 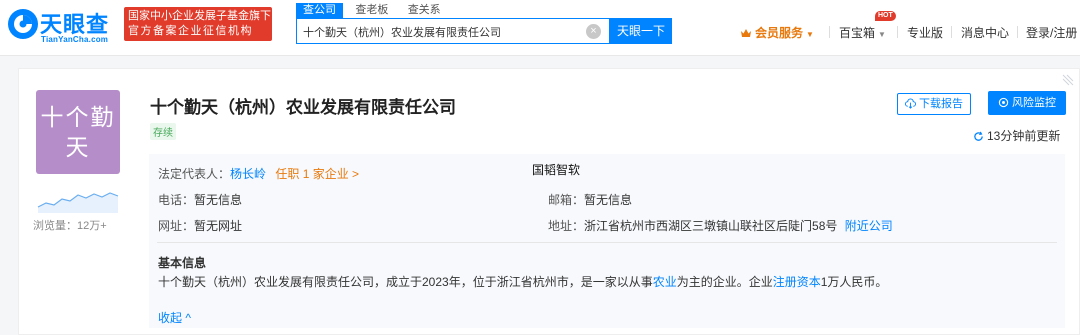 What do you see at coordinates (941, 104) in the screenshot?
I see `download-report-label: 下载报告` at bounding box center [941, 104].